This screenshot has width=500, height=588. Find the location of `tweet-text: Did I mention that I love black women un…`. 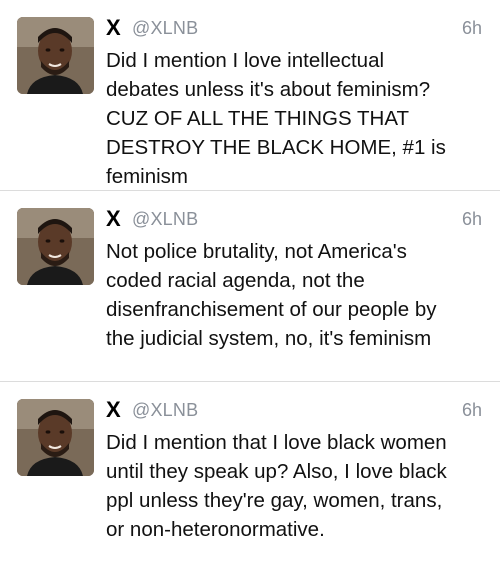

tweet-text: Did I mention that I love black women un… is located at coordinates (276, 486).